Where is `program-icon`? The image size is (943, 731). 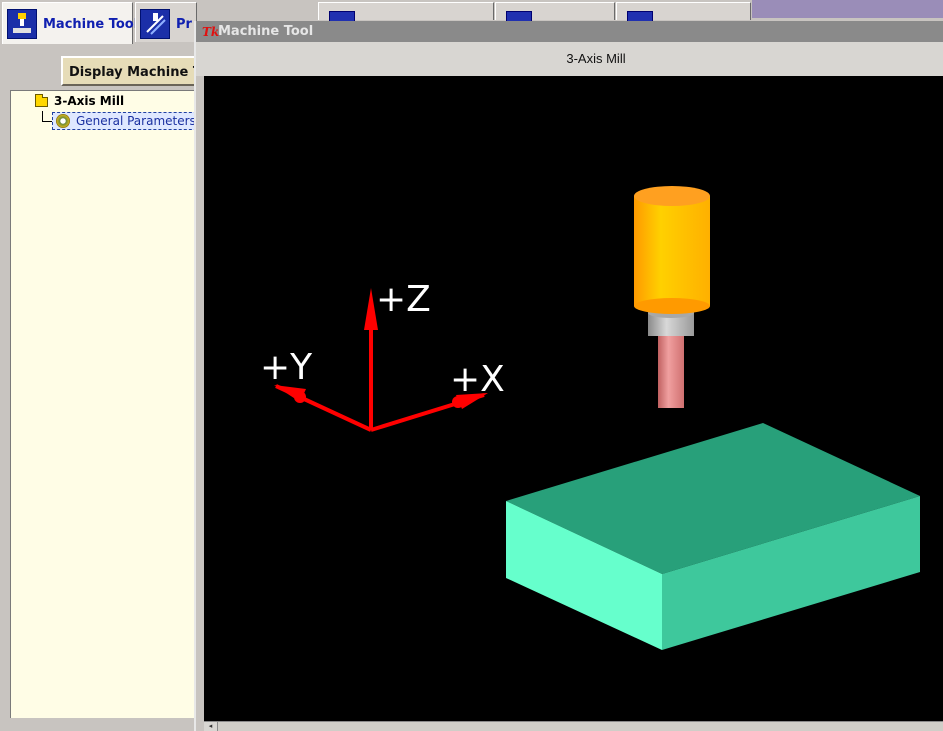 program-icon is located at coordinates (155, 24).